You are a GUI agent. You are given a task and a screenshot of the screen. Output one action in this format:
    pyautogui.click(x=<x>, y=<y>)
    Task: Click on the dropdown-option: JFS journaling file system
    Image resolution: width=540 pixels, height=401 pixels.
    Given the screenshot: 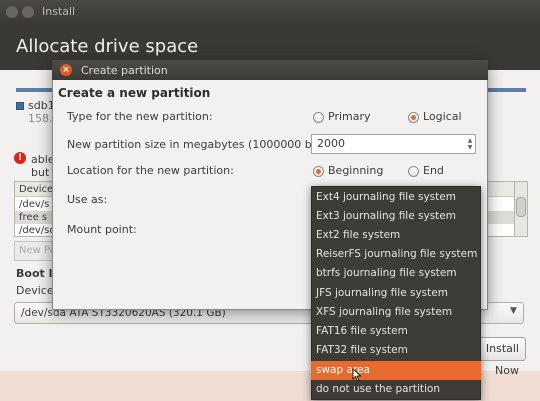 What is the action you would take?
    pyautogui.click(x=396, y=293)
    